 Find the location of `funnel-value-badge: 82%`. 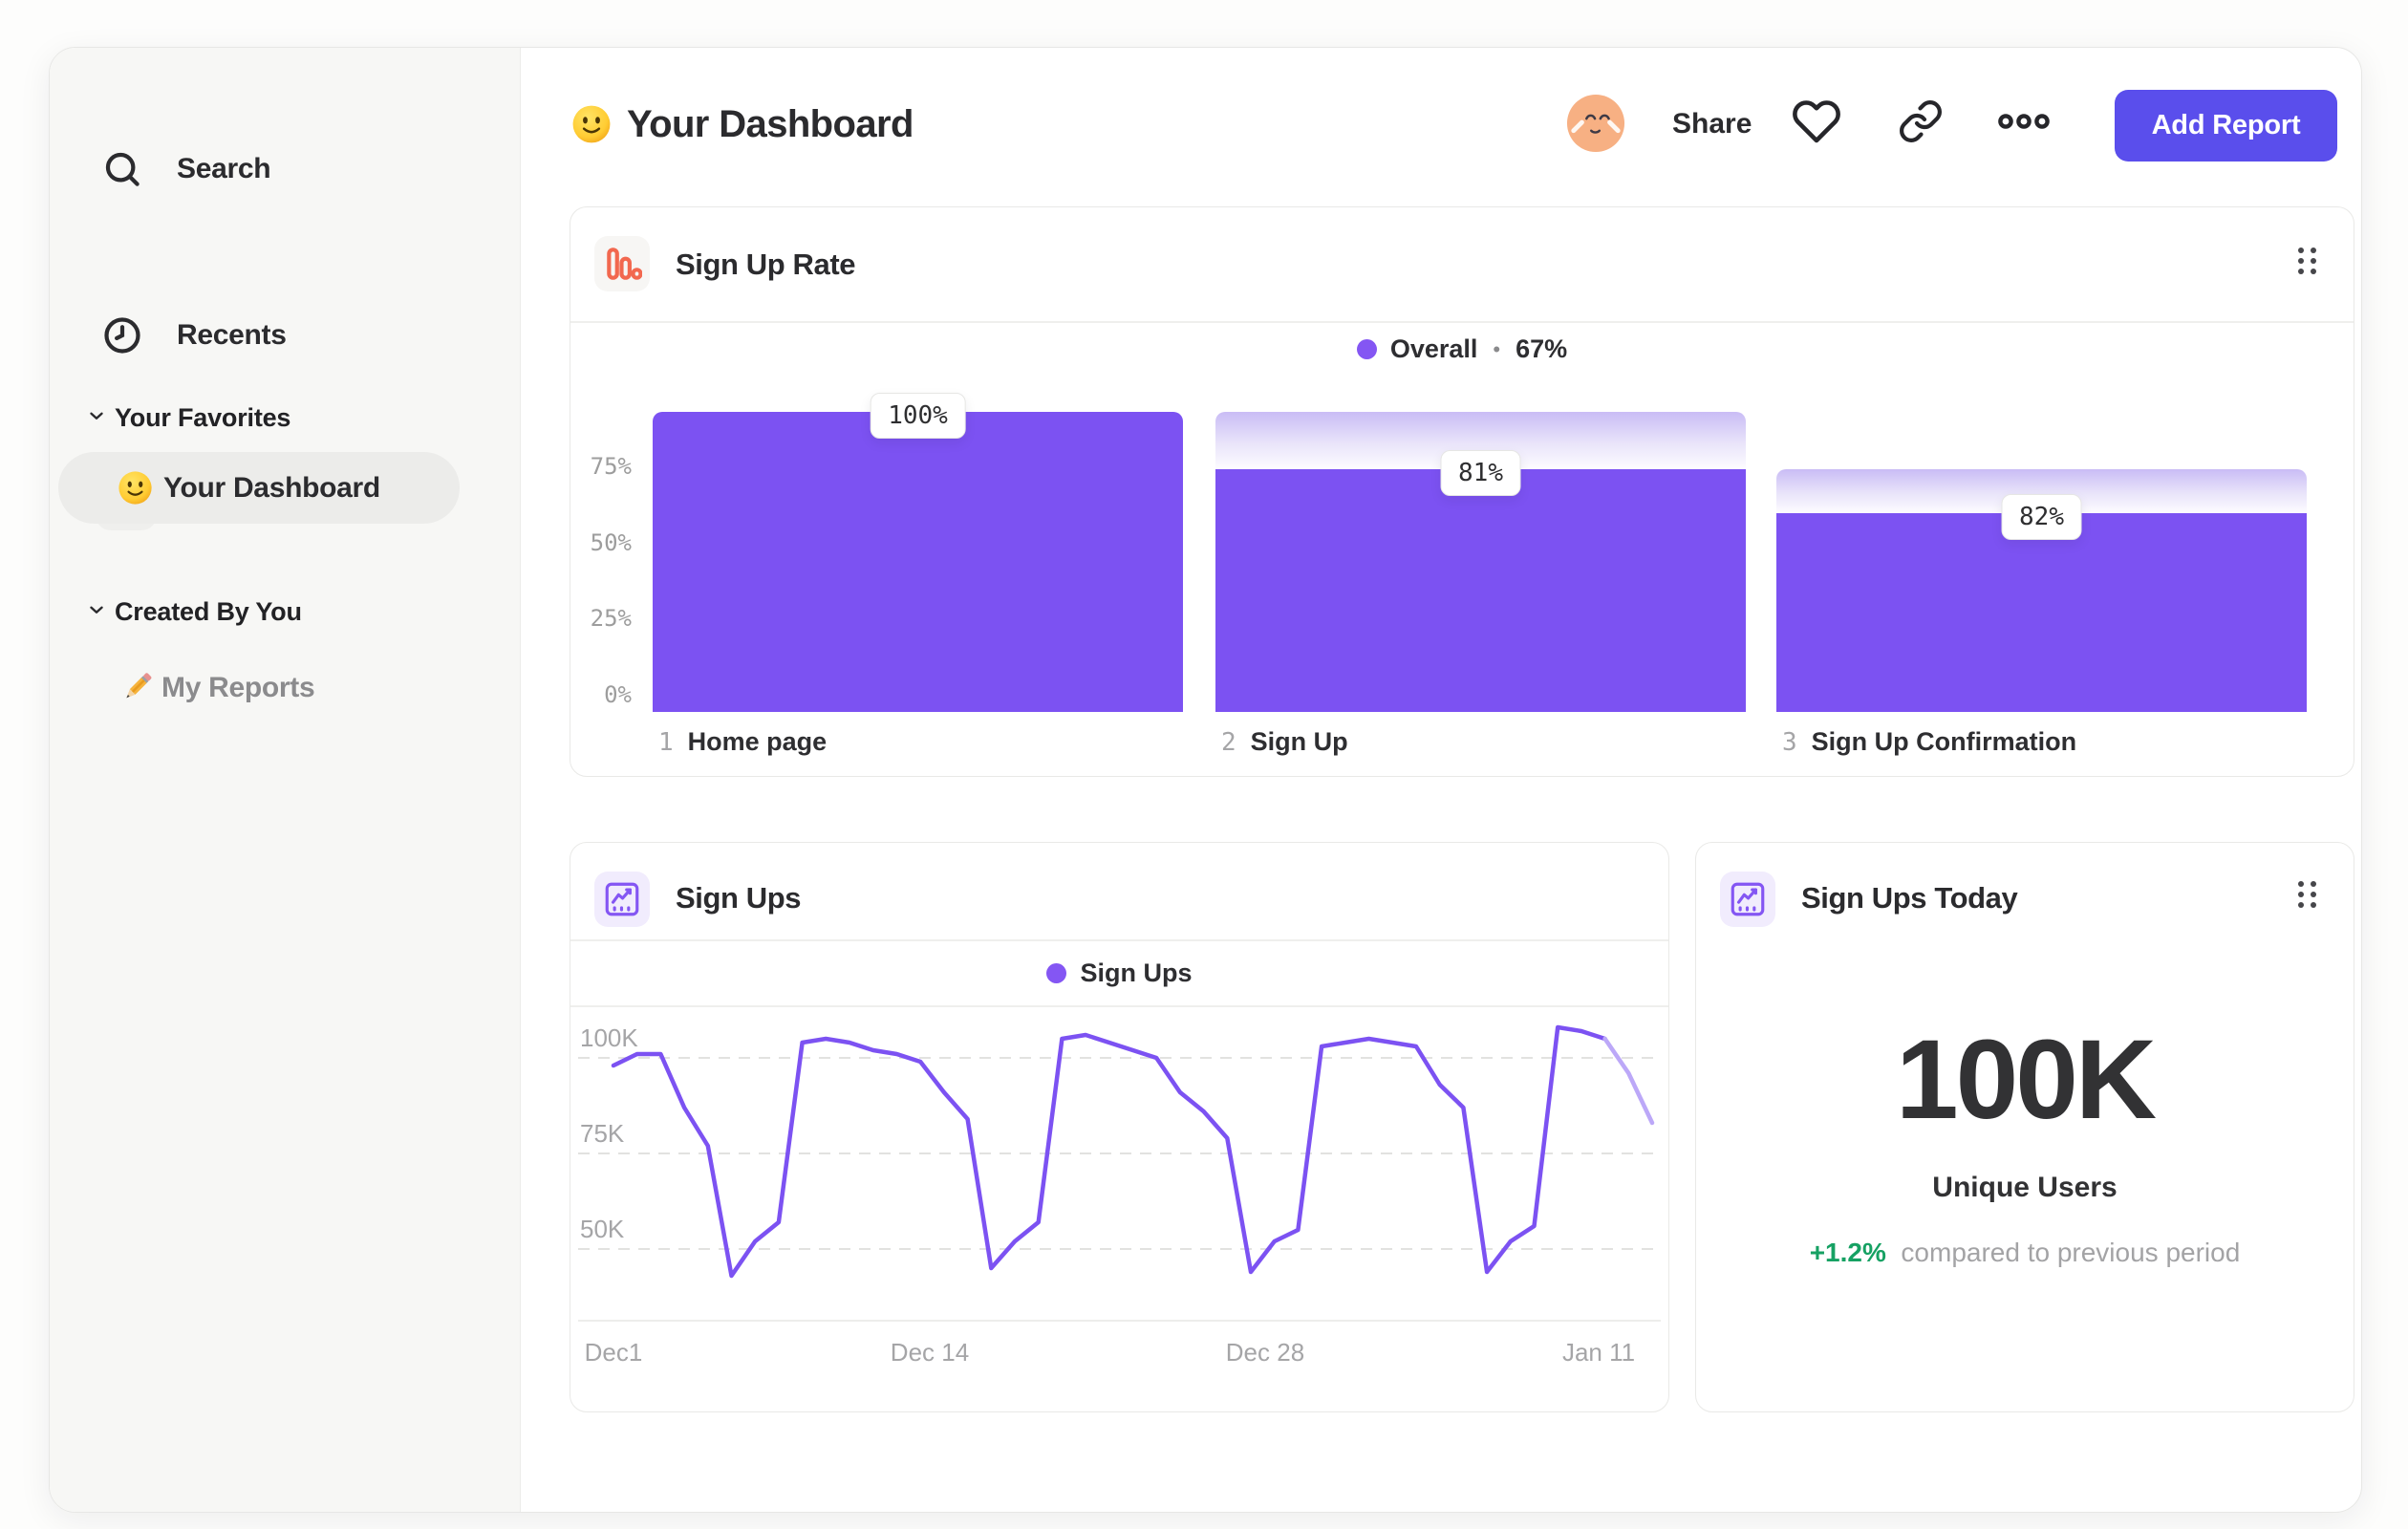

funnel-value-badge: 82% is located at coordinates (2041, 516).